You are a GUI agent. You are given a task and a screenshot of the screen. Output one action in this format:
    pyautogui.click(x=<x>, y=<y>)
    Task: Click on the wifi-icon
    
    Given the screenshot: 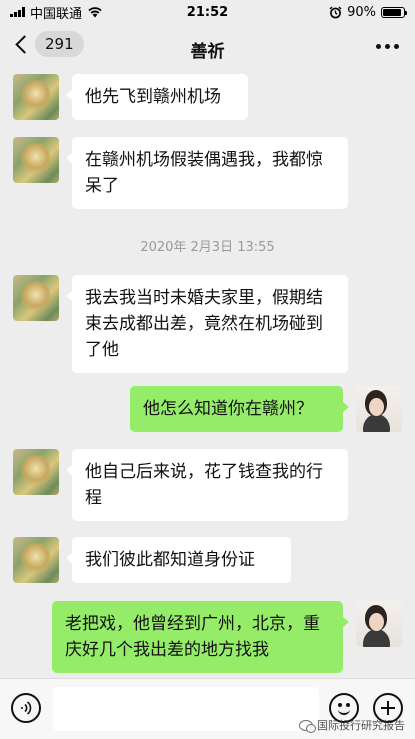 What is the action you would take?
    pyautogui.click(x=95, y=12)
    